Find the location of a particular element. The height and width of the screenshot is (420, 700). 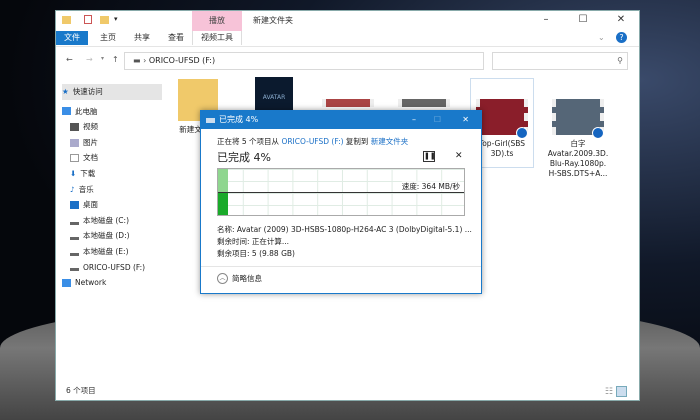

speed-label: 速度: 364 MB/秒 is located at coordinates (430, 186).